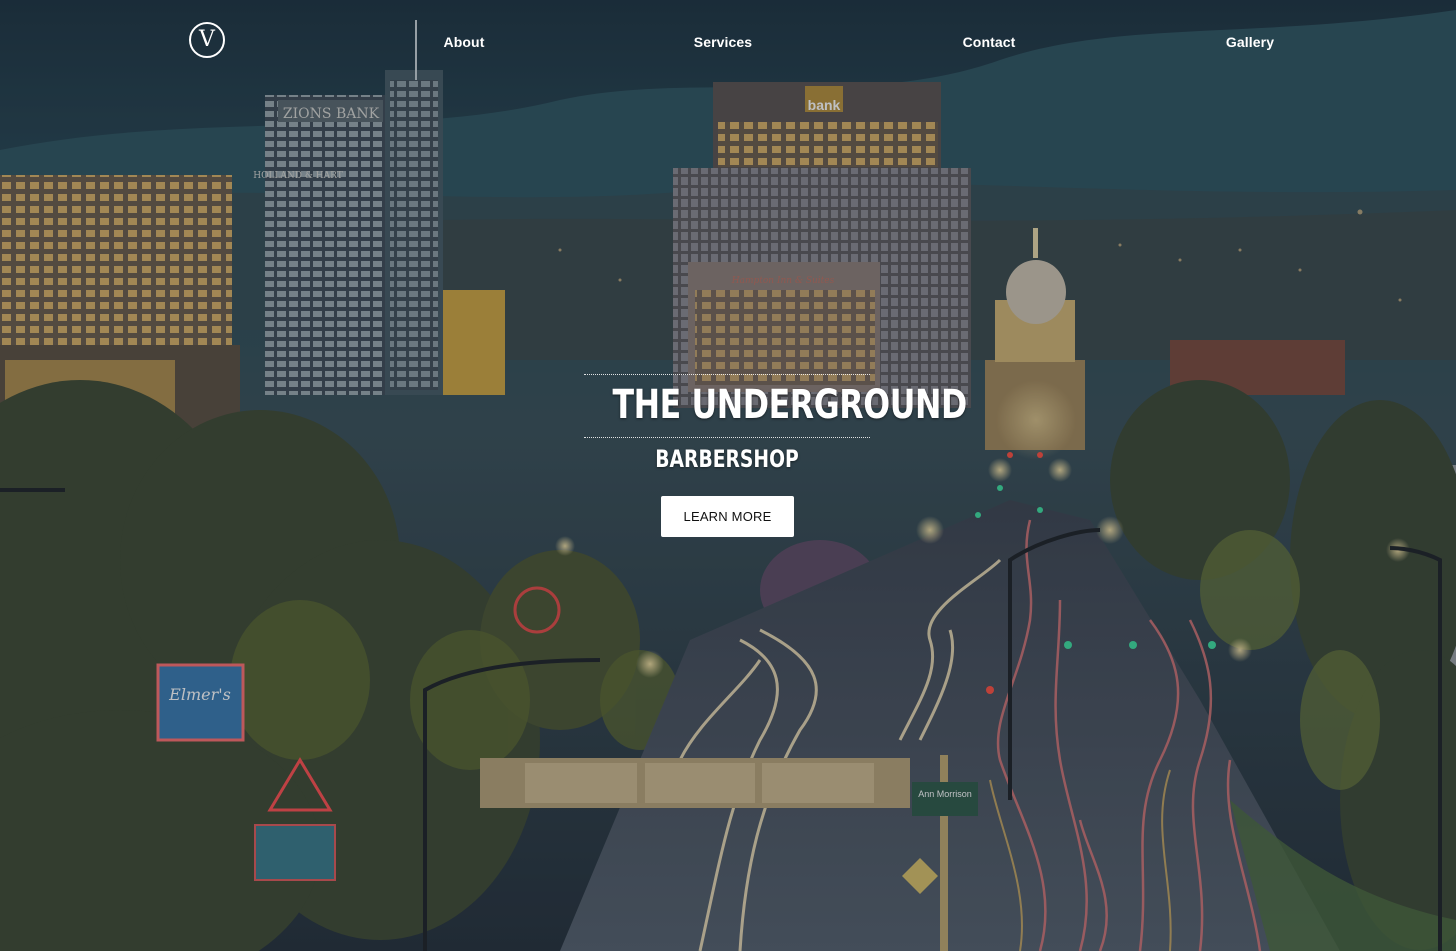 The width and height of the screenshot is (1456, 951). I want to click on hero-subtitle: BARBERSHOP, so click(727, 459).